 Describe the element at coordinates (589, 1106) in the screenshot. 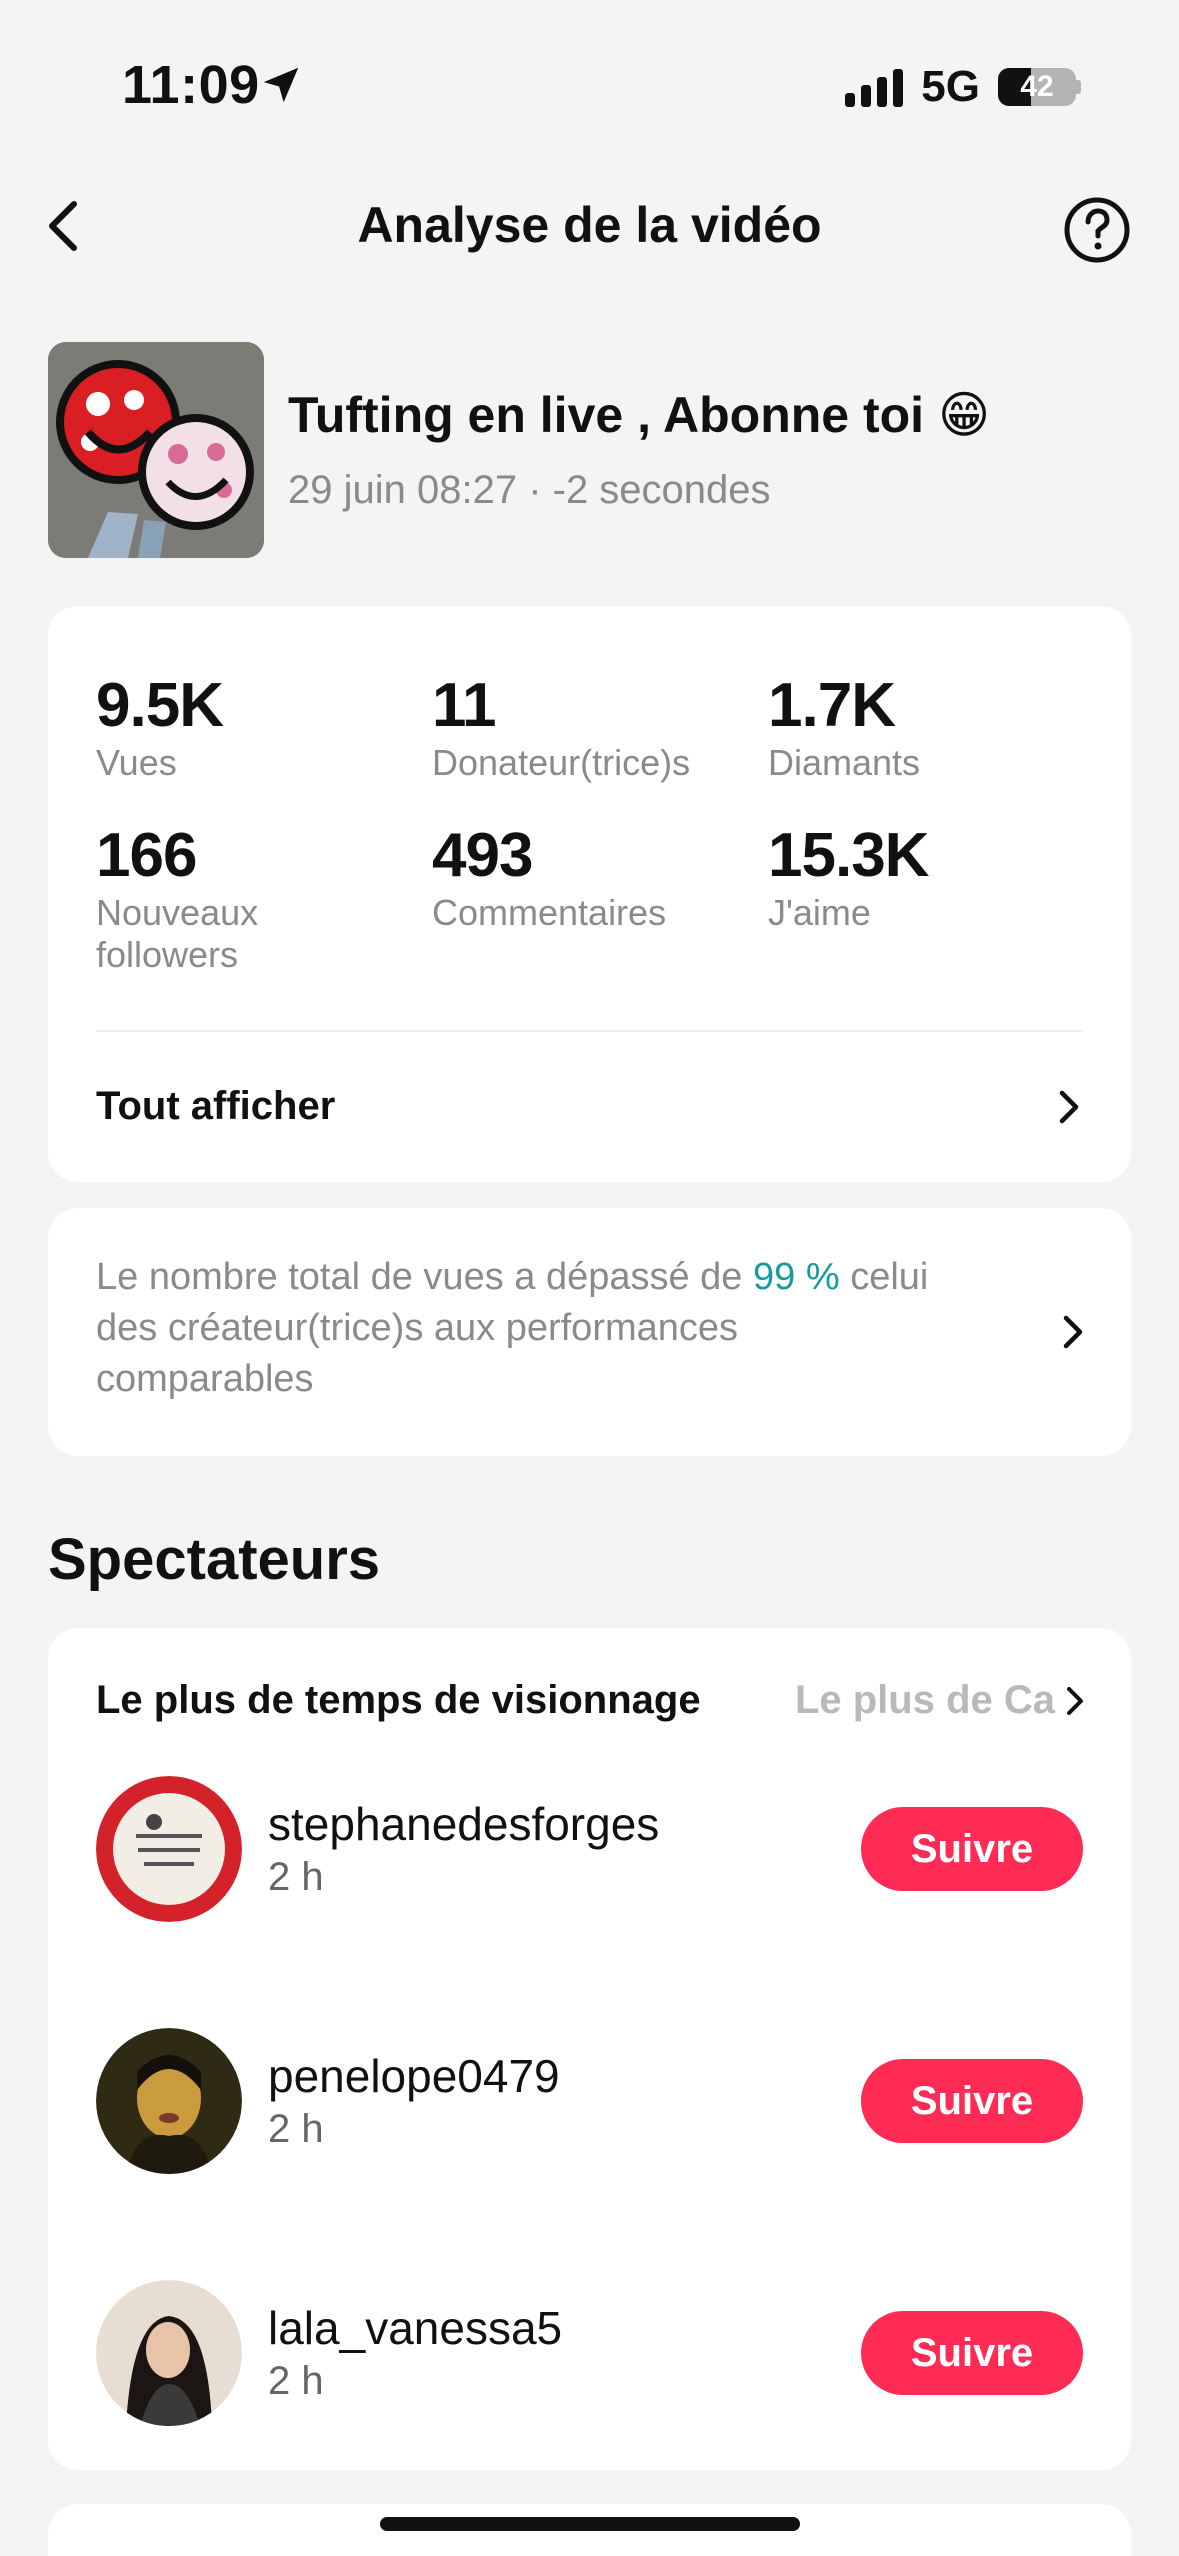

I see `show-all-button: Tout afficher` at that location.